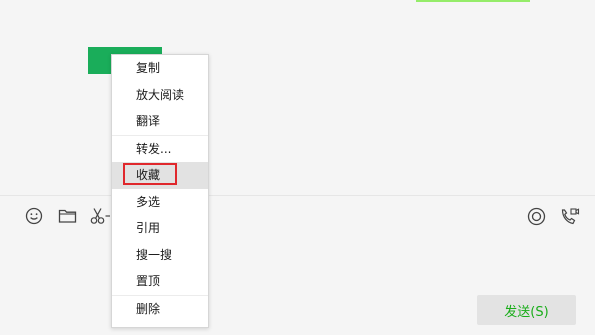  I want to click on menu-item-translate: 翻译, so click(160, 121).